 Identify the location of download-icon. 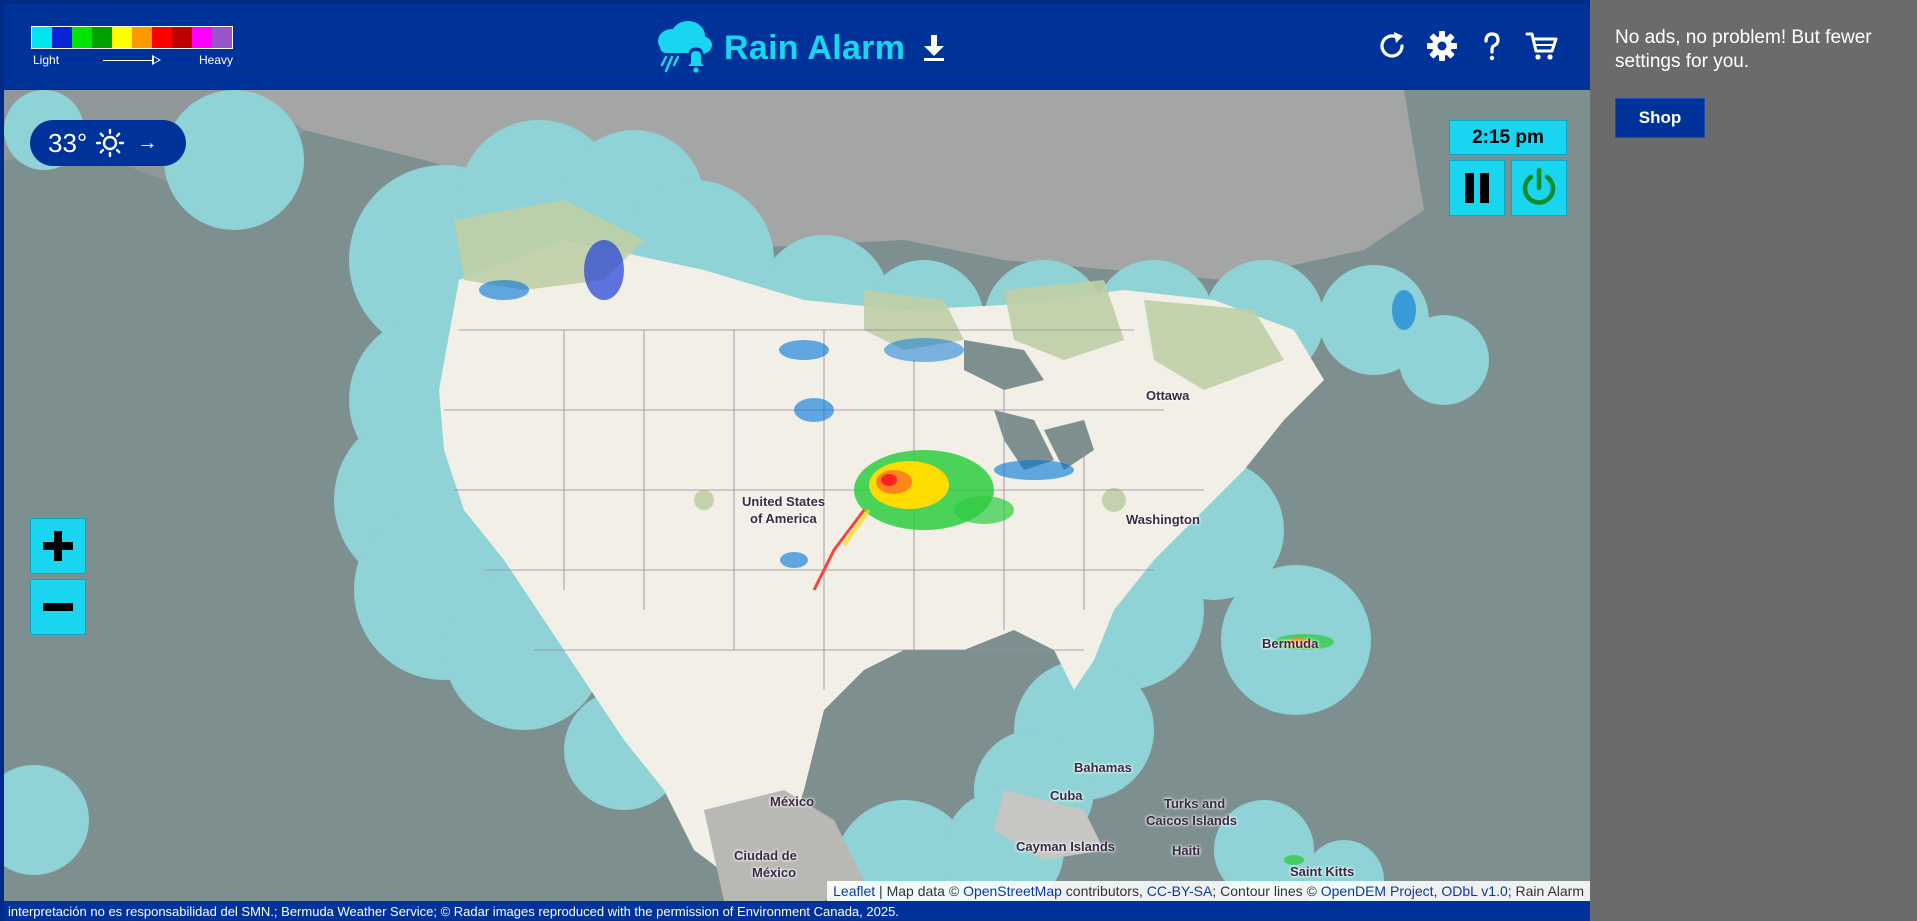
(934, 48).